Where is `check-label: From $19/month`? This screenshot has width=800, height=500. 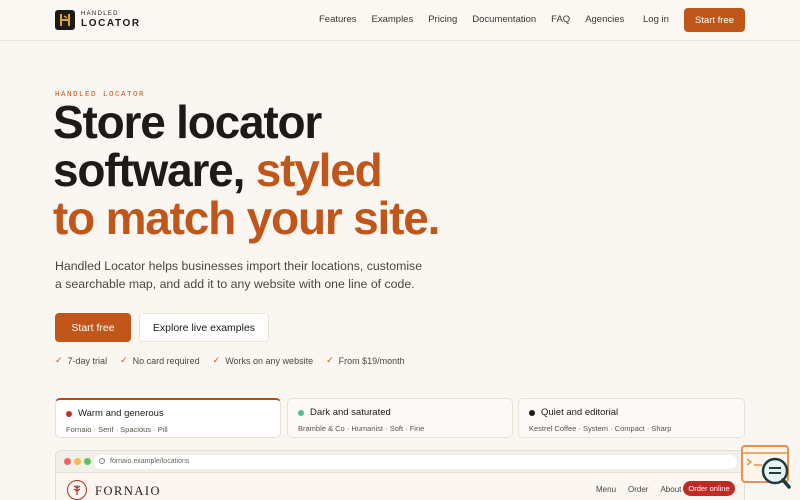
check-label: From $19/month is located at coordinates (371, 360).